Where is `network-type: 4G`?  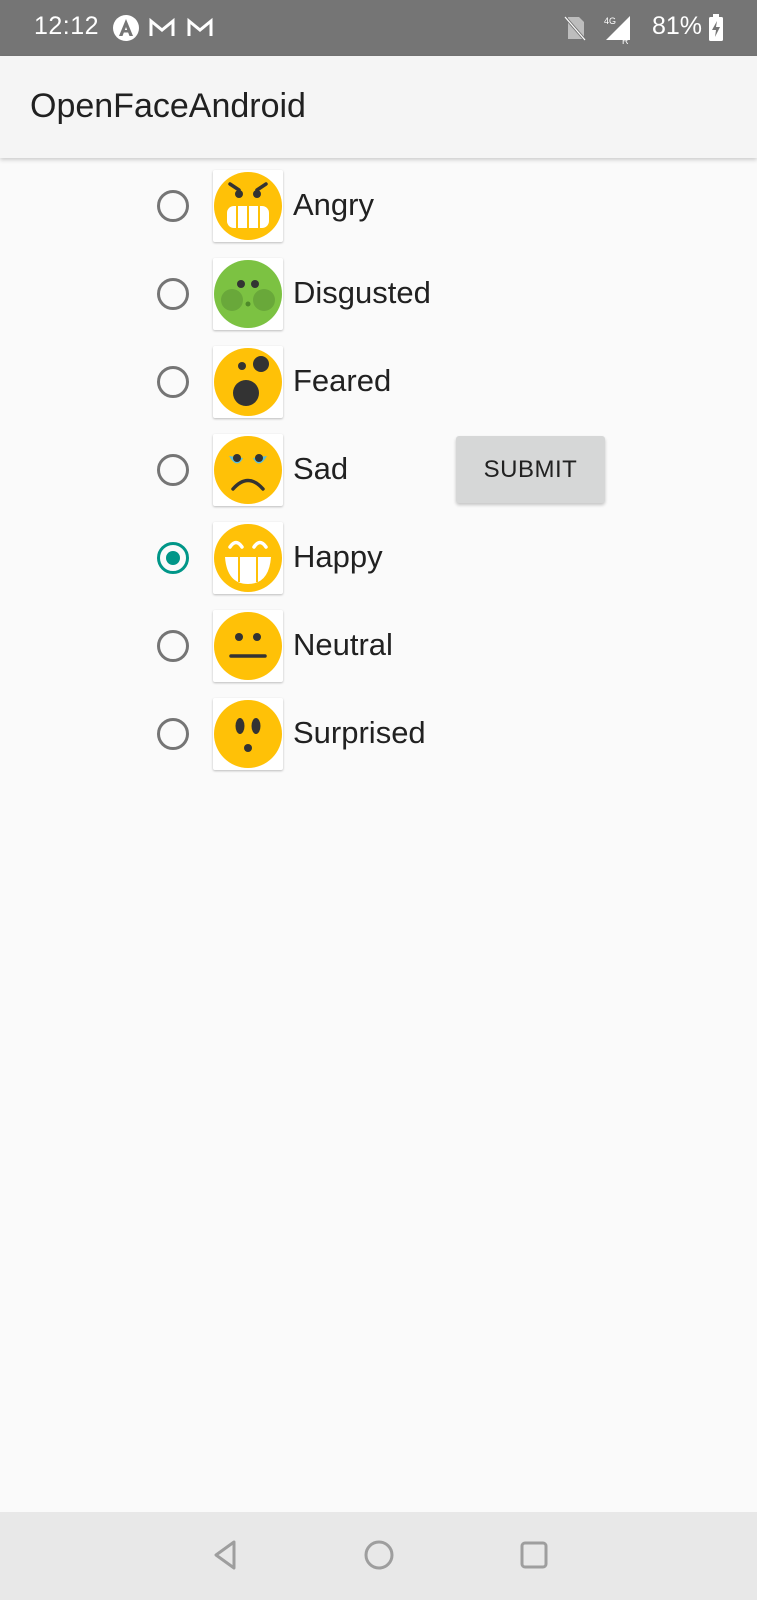 network-type: 4G is located at coordinates (610, 21).